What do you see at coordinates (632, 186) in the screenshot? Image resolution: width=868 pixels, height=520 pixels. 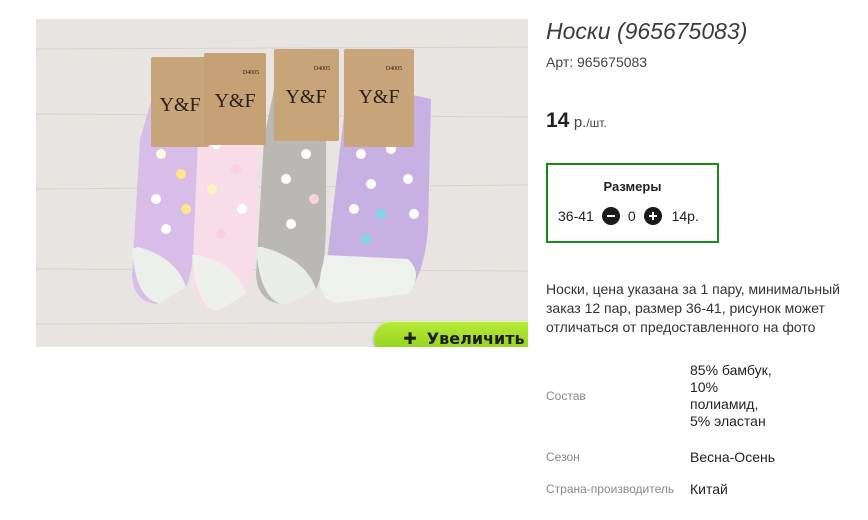 I see `sizes-title: Размеры` at bounding box center [632, 186].